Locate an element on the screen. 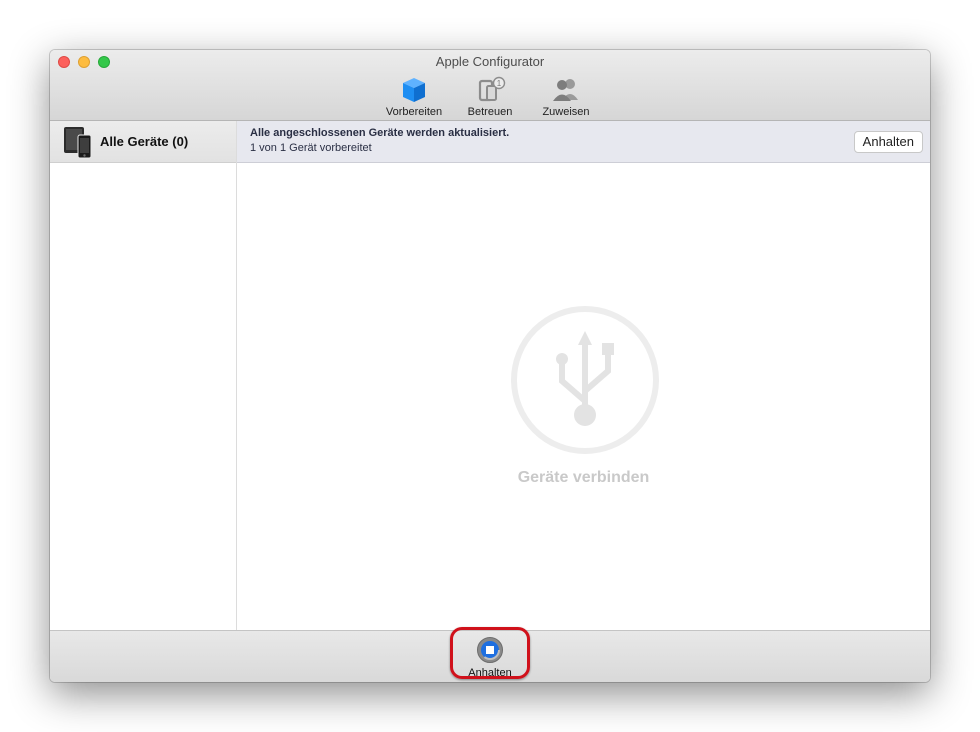 The height and width of the screenshot is (732, 980). sidebar: Alle Geräte (0) is located at coordinates (143, 375).